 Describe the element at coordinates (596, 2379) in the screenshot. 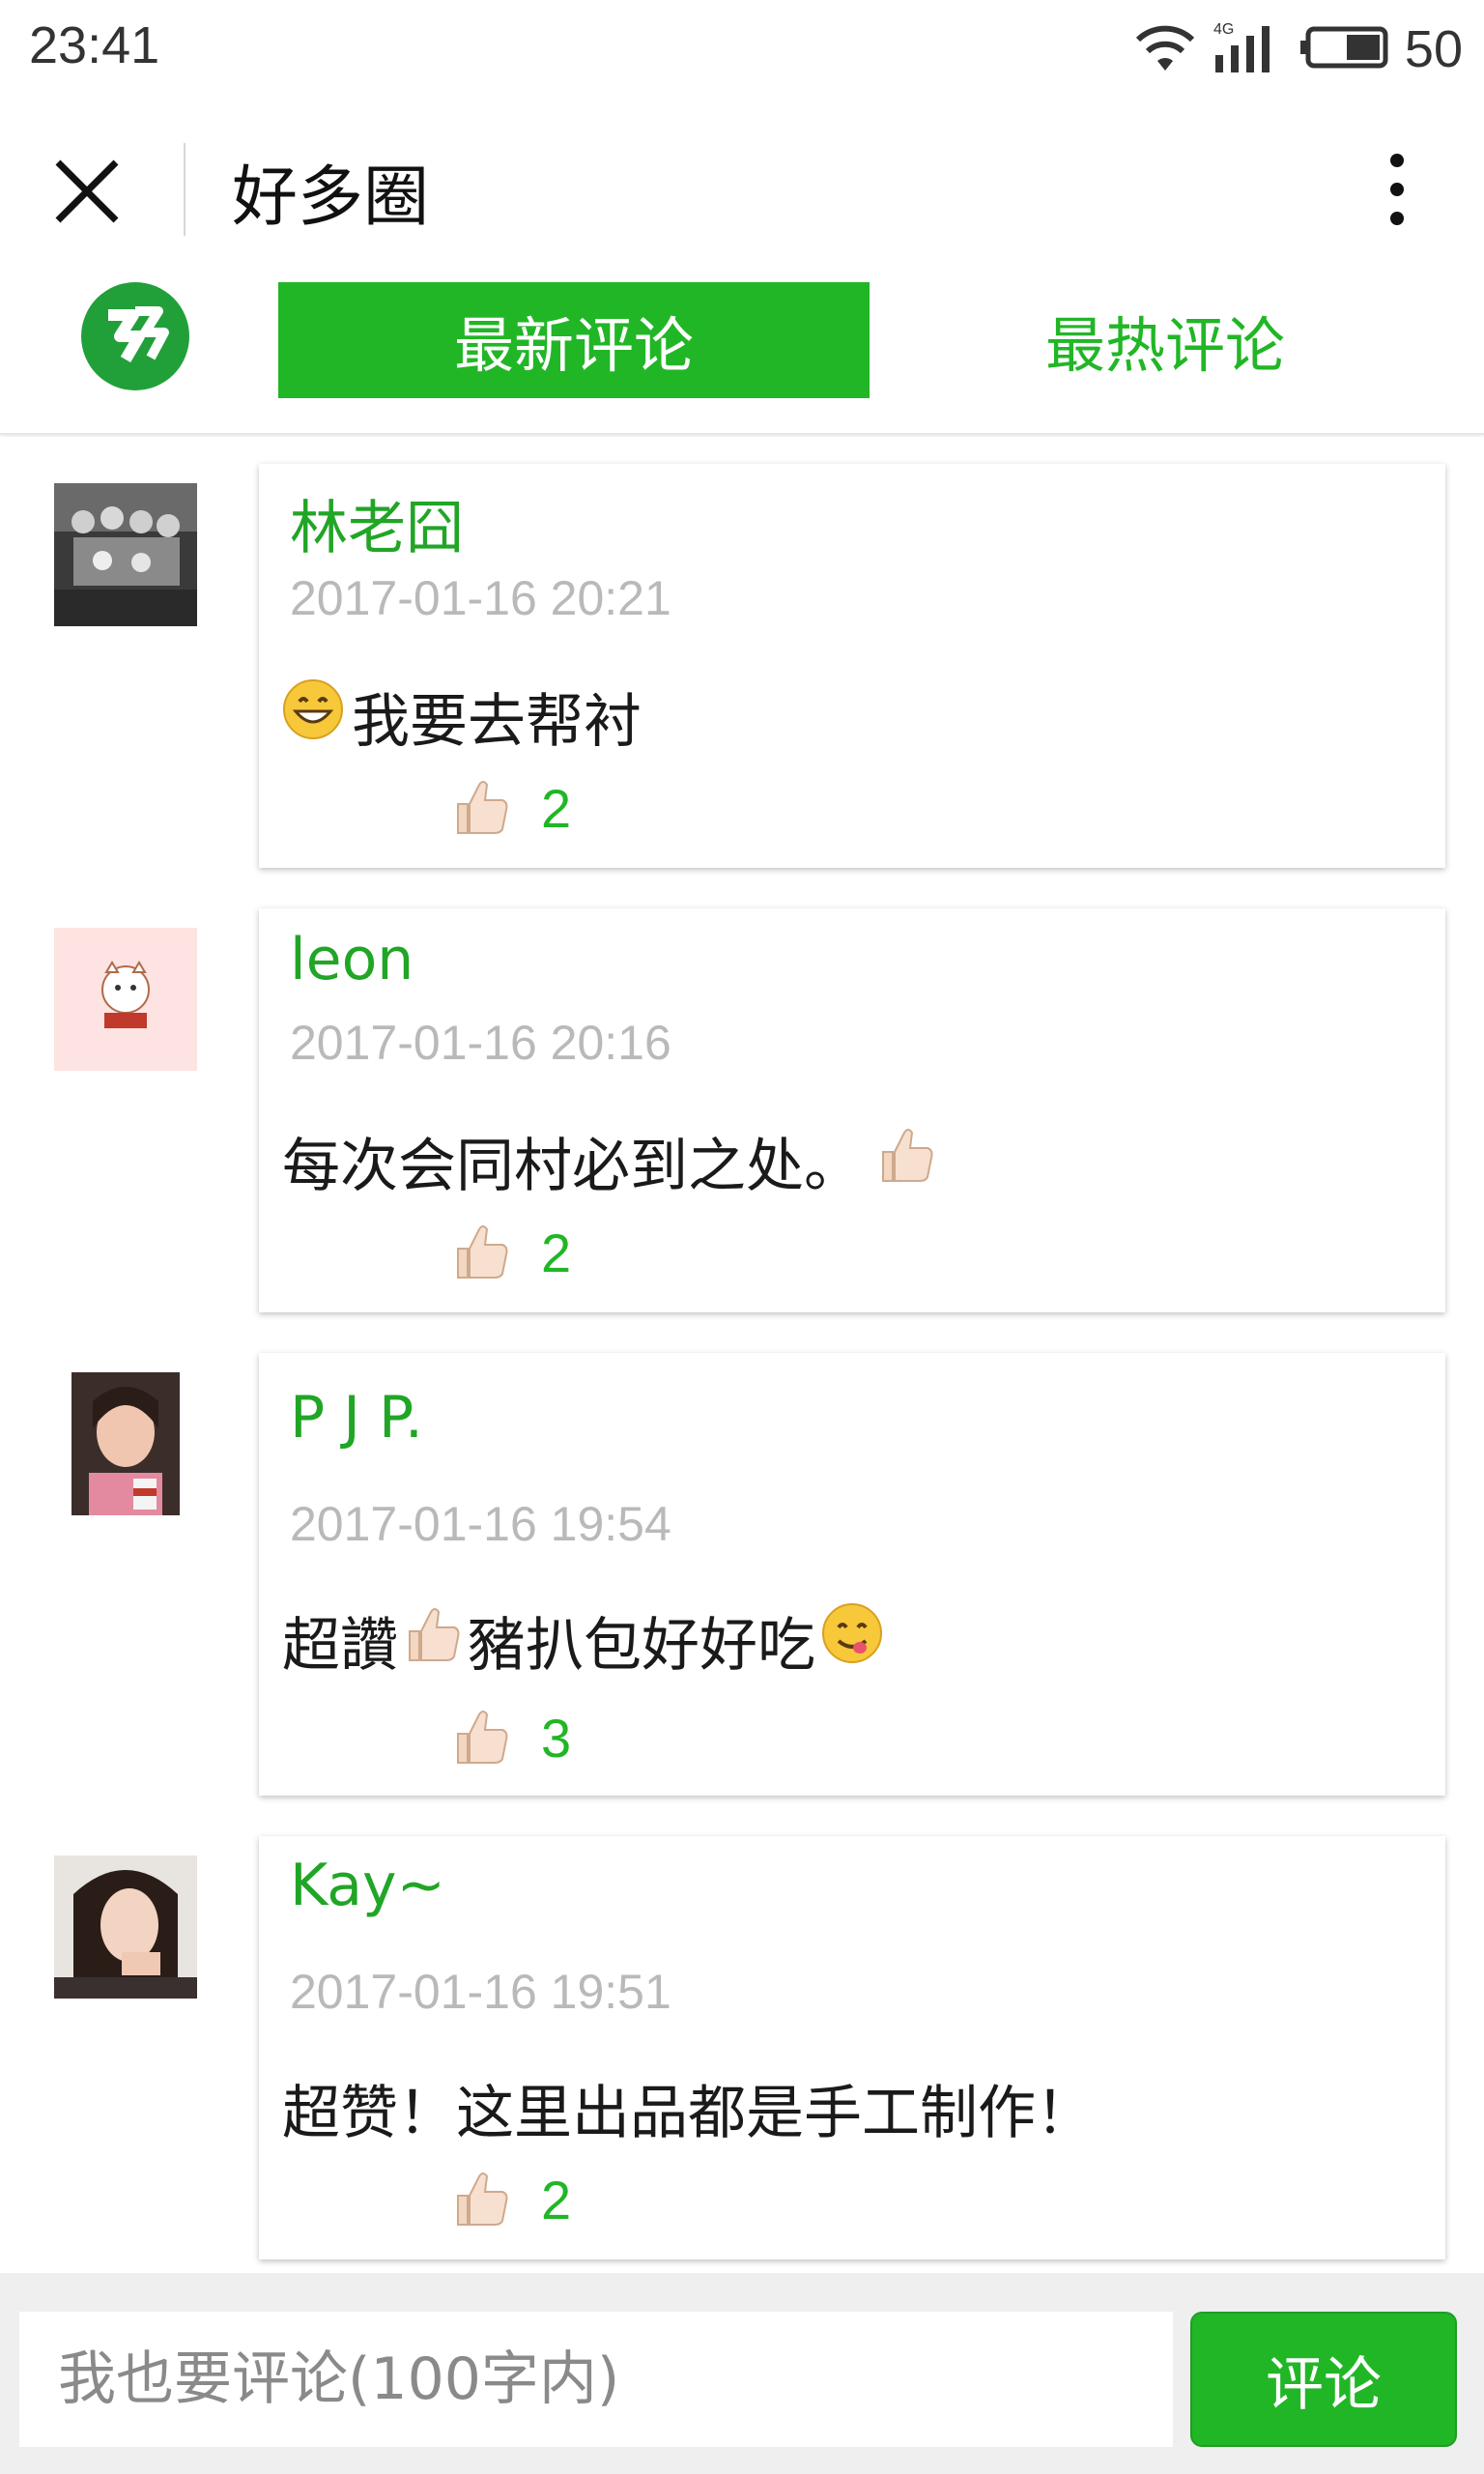

I see `comment-input` at that location.